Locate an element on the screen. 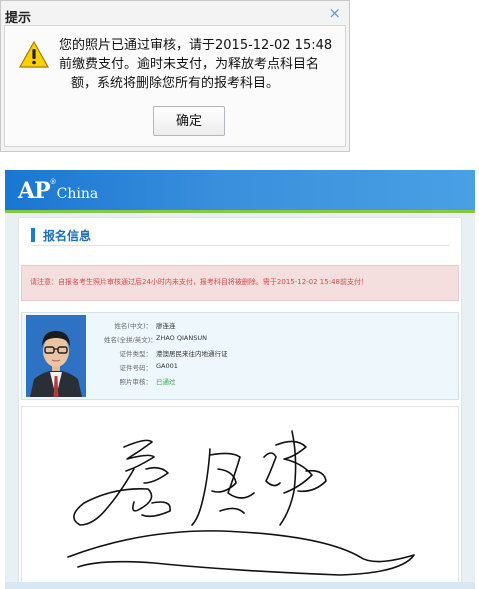  ok-button: 确定 is located at coordinates (189, 121).